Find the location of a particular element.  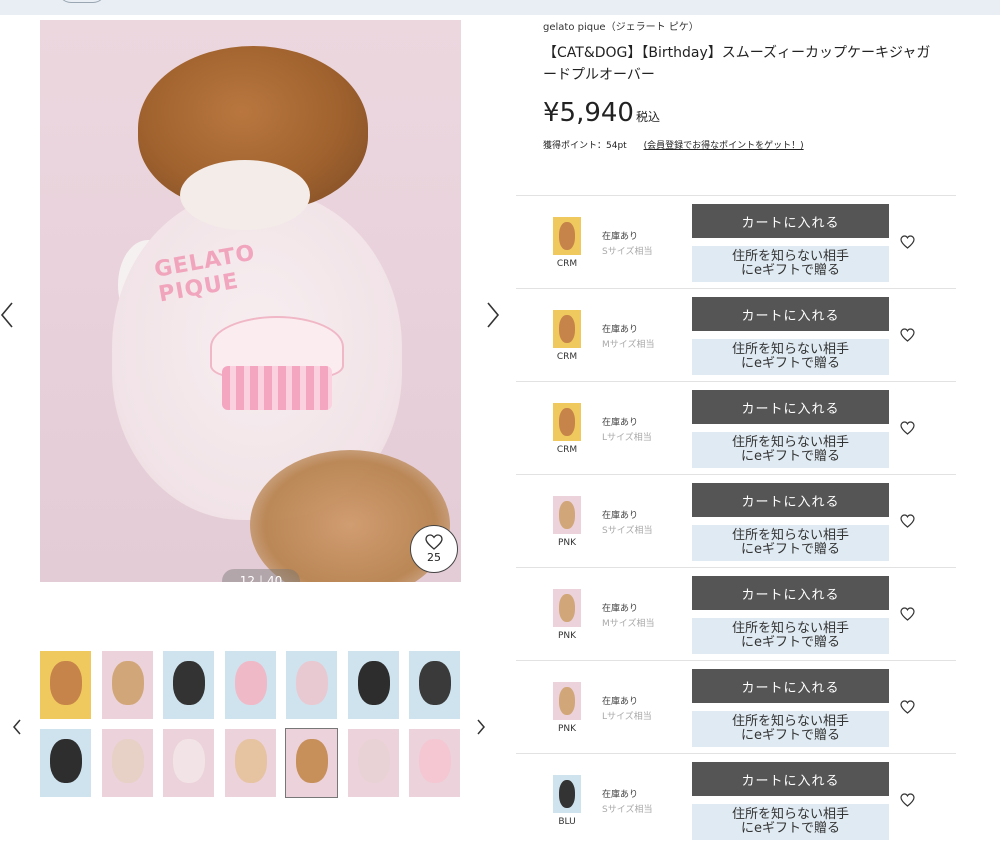

favorite-button: 25 is located at coordinates (434, 549).